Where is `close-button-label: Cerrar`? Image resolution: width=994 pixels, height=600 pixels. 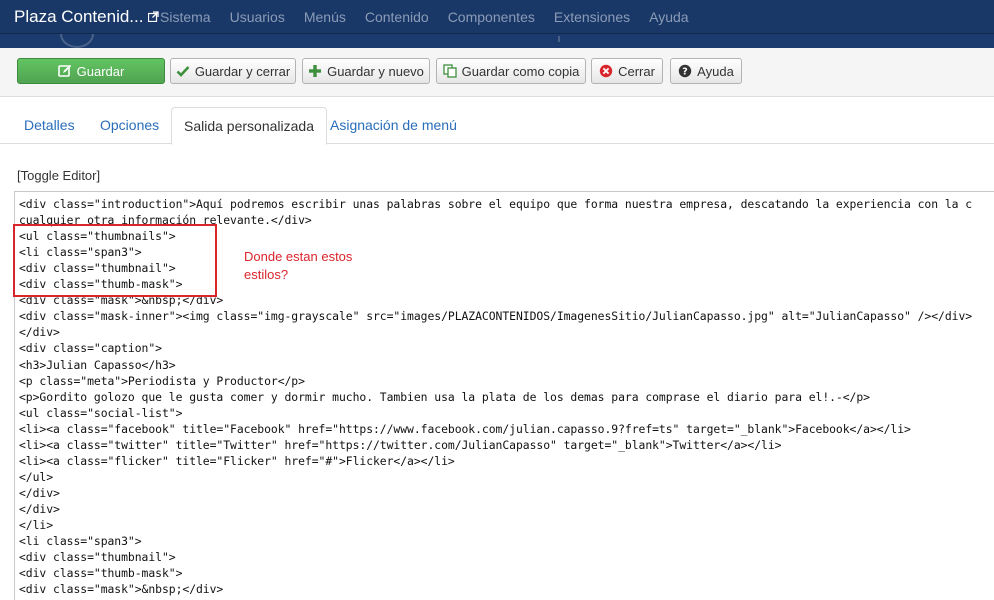 close-button-label: Cerrar is located at coordinates (636, 71).